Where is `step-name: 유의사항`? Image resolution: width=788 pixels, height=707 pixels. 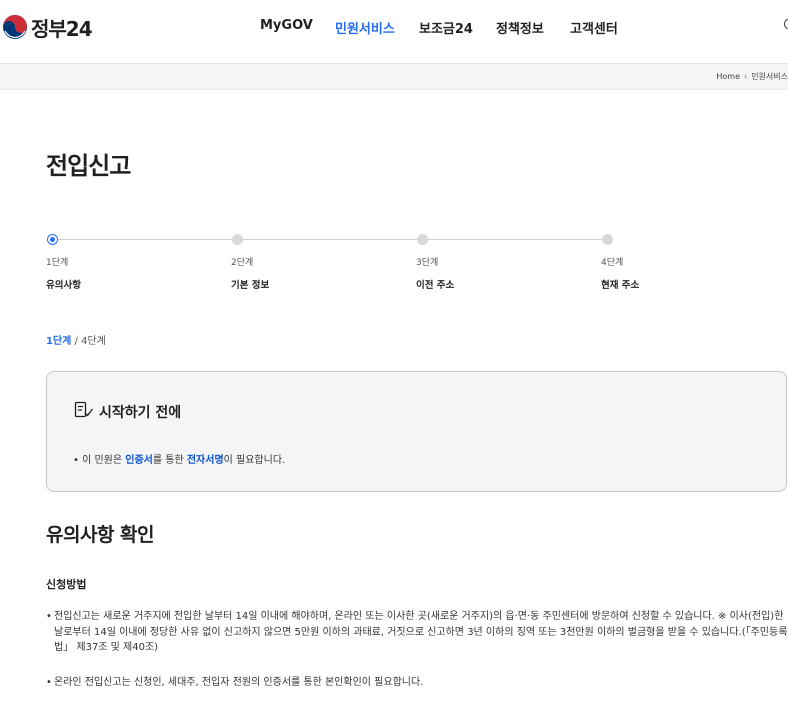
step-name: 유의사항 is located at coordinates (63, 285).